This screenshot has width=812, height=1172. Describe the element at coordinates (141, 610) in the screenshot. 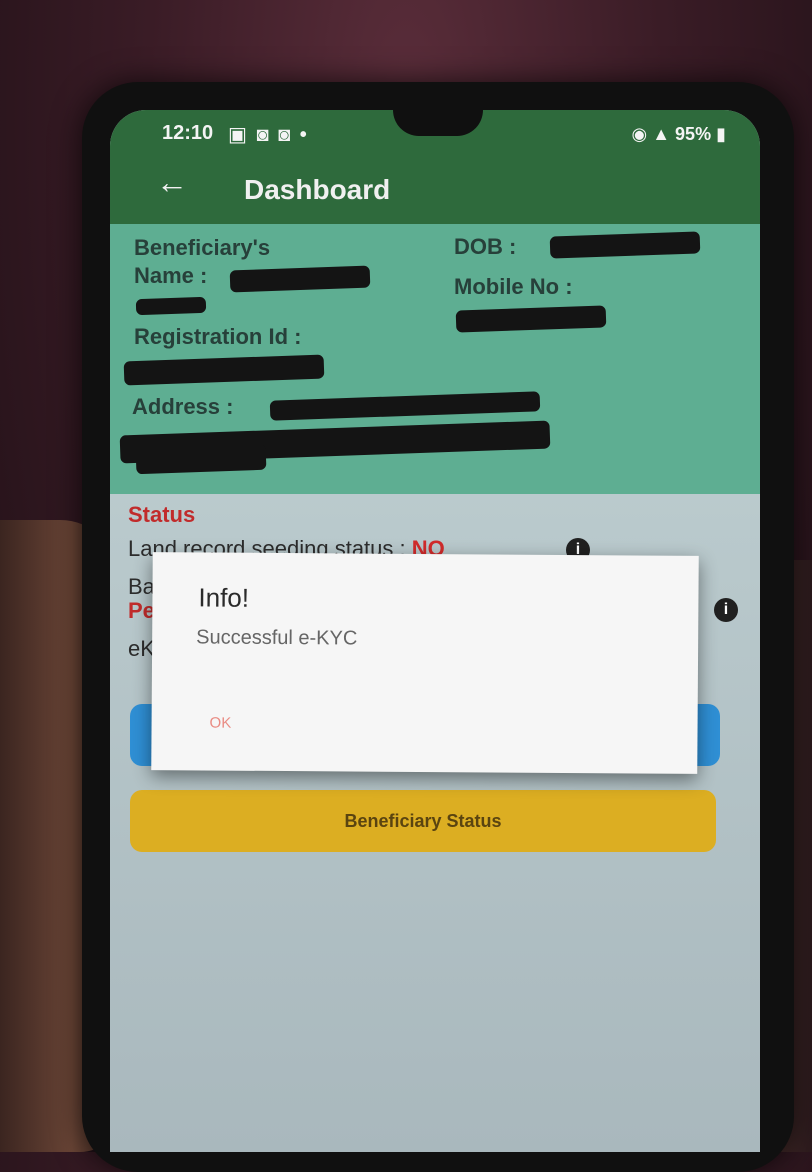

I see `pending-status-fragment: Pe` at that location.